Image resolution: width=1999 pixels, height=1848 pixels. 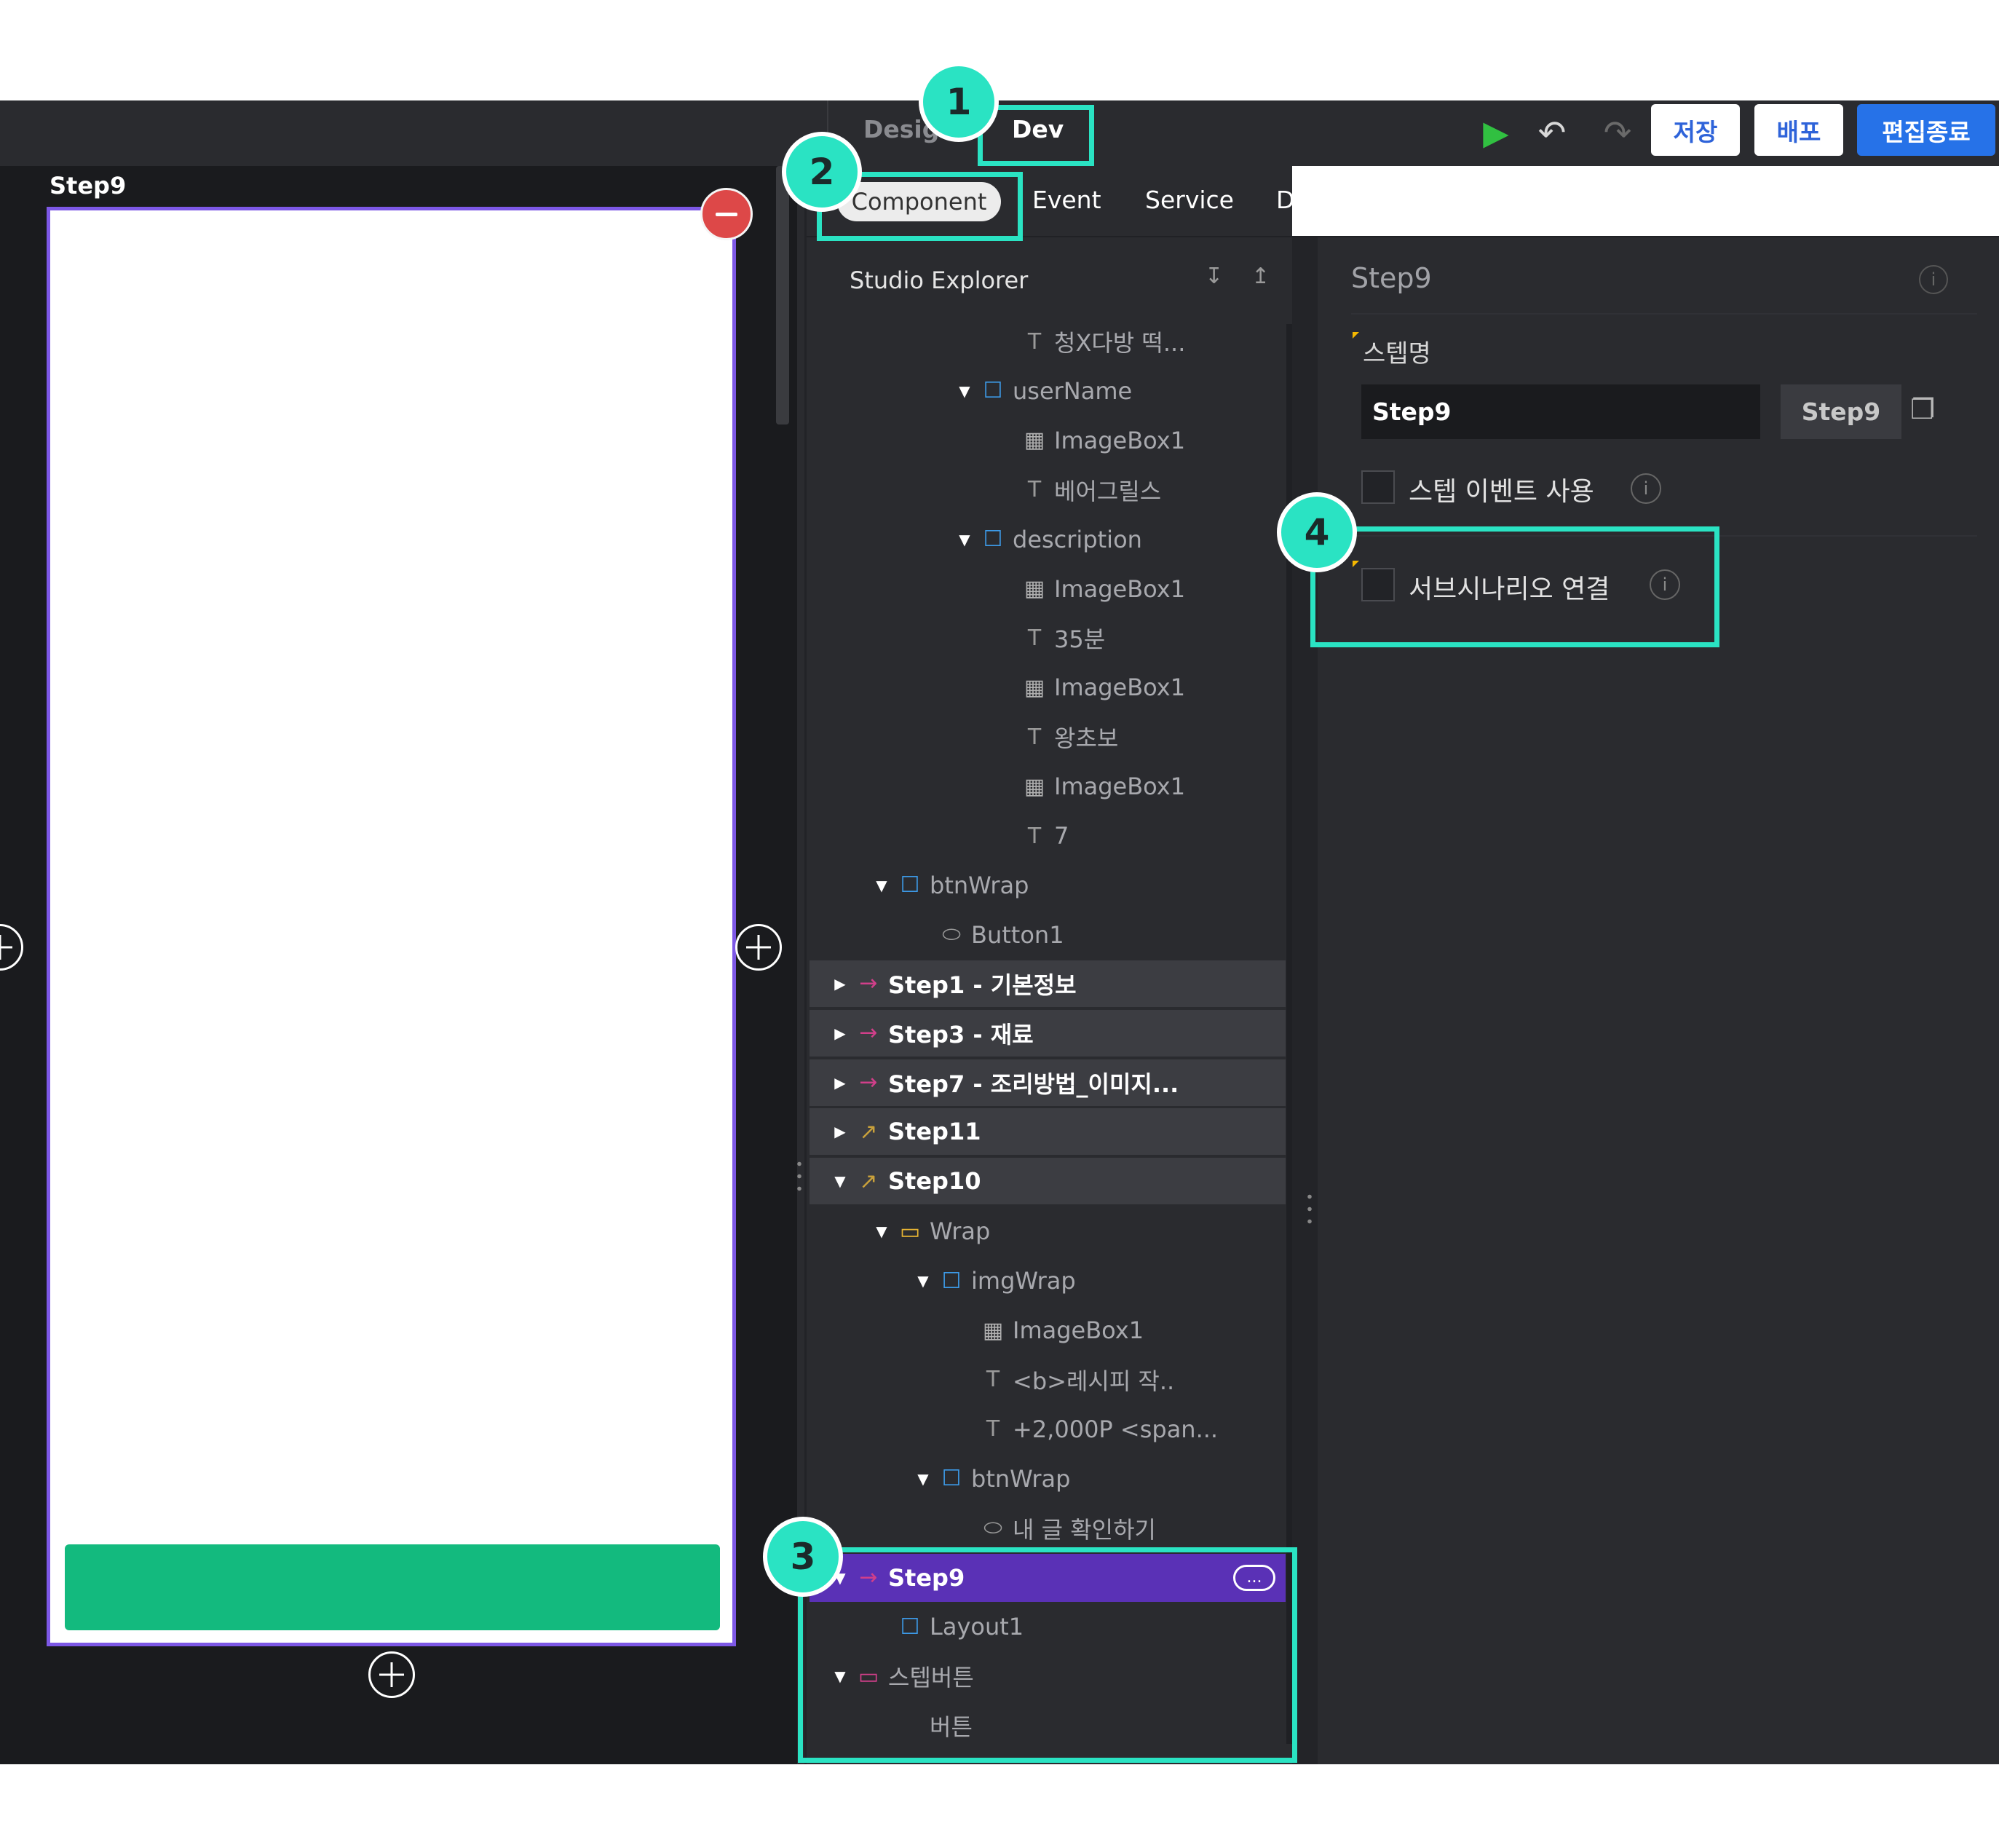 What do you see at coordinates (1934, 279) in the screenshot?
I see `info-icon: i` at bounding box center [1934, 279].